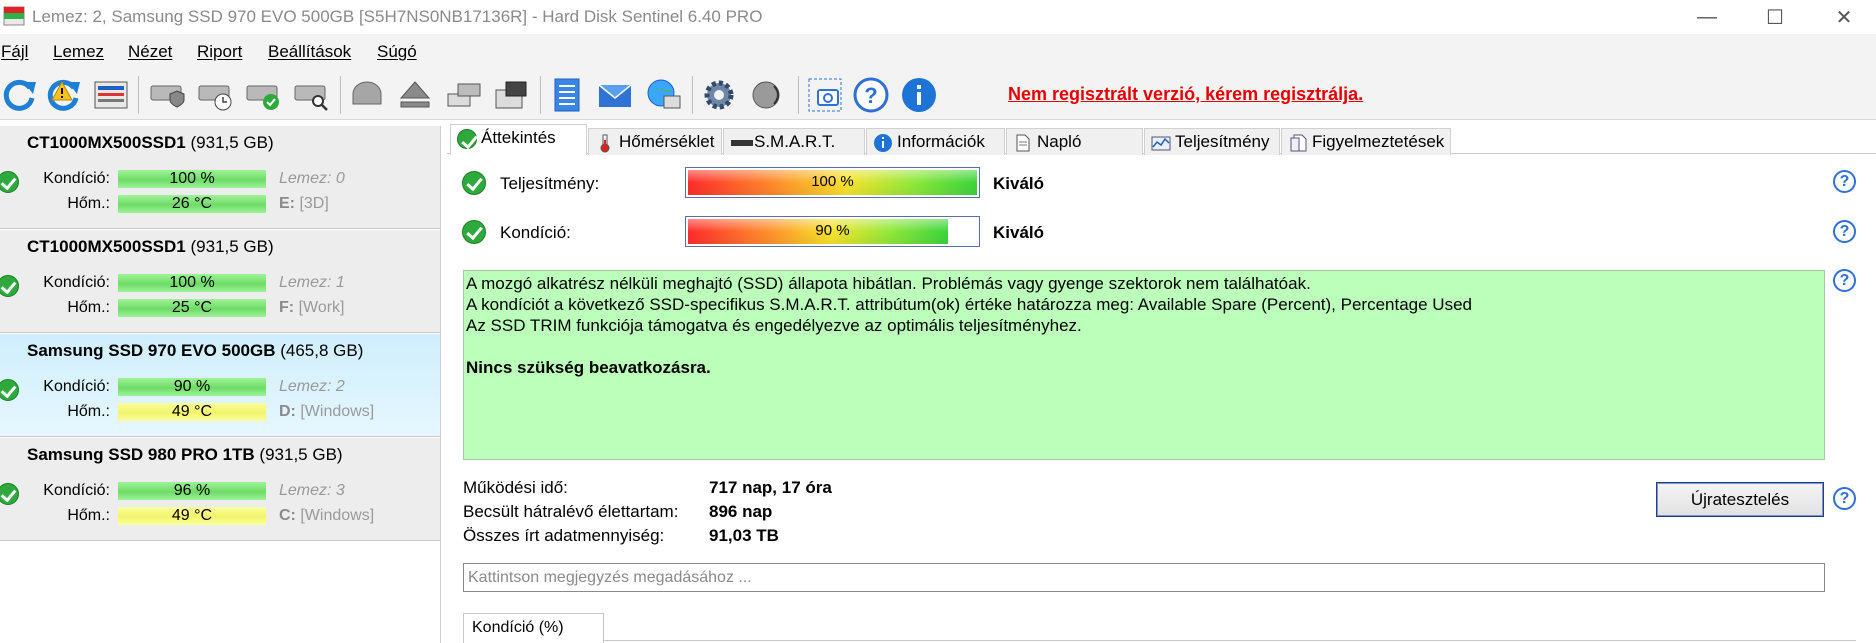 This screenshot has width=1876, height=643. Describe the element at coordinates (309, 52) in the screenshot. I see `menu-settings: Beállítások` at that location.